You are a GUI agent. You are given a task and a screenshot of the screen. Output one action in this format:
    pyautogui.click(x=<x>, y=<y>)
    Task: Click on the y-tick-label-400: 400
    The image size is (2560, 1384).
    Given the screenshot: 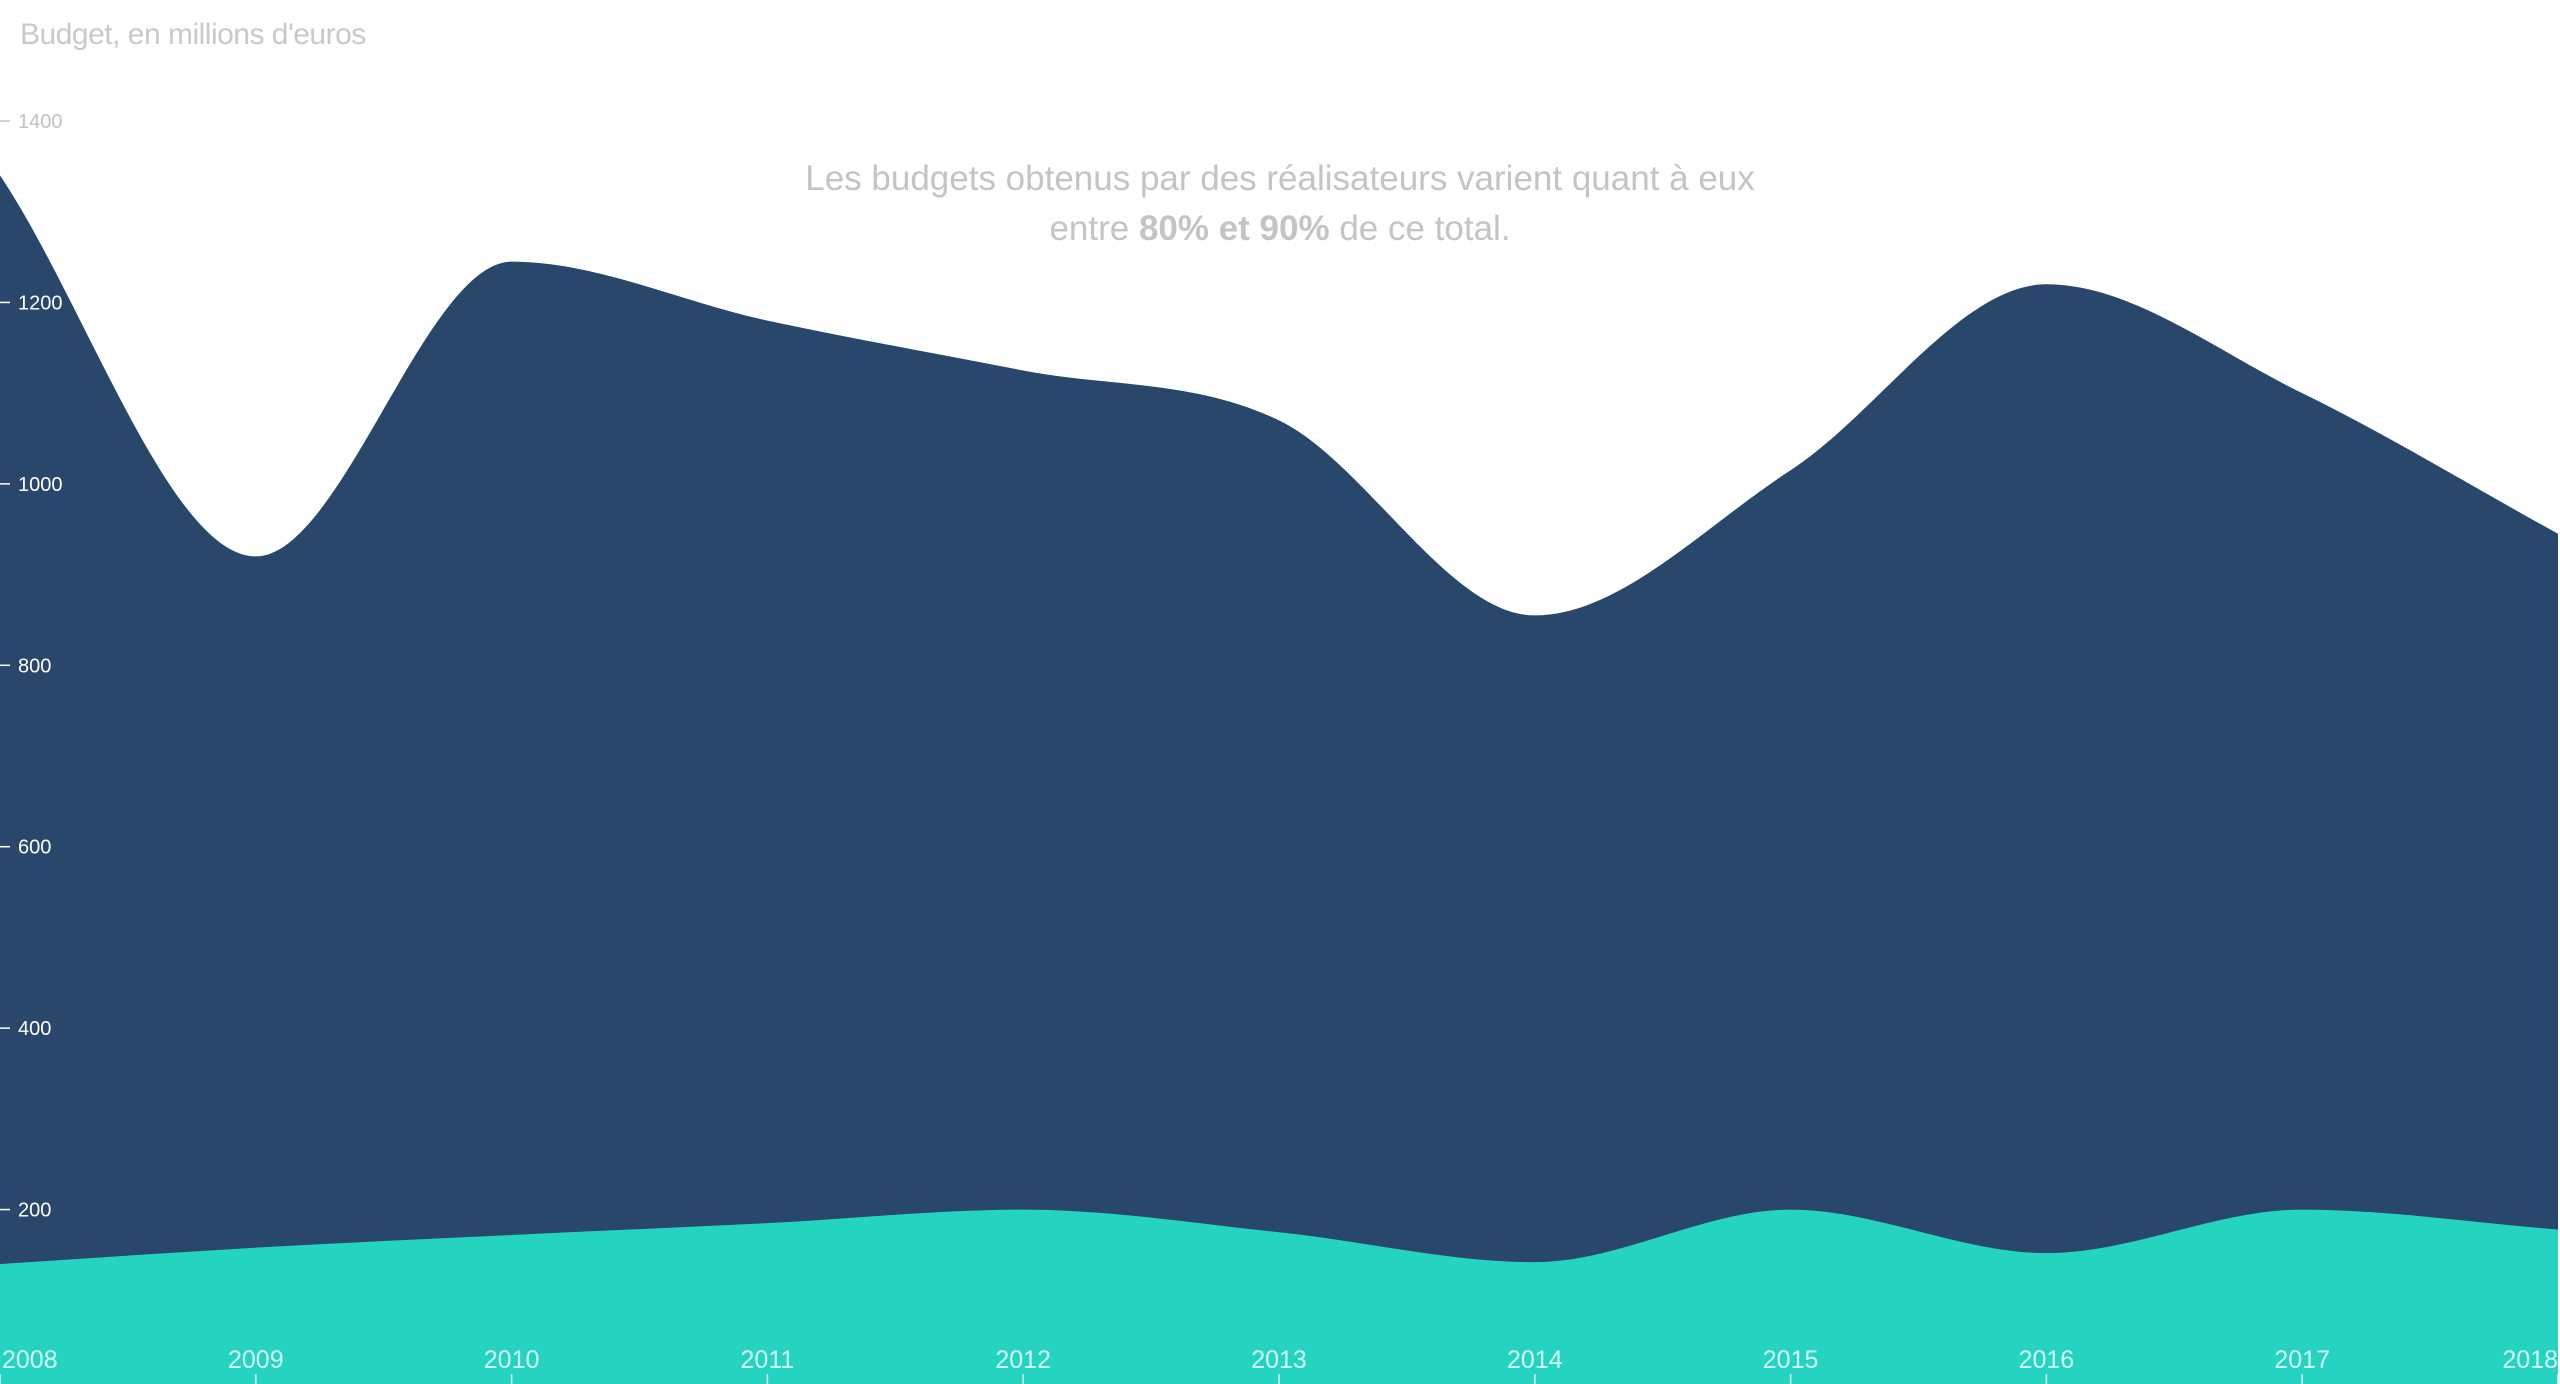 What is the action you would take?
    pyautogui.click(x=34, y=1029)
    